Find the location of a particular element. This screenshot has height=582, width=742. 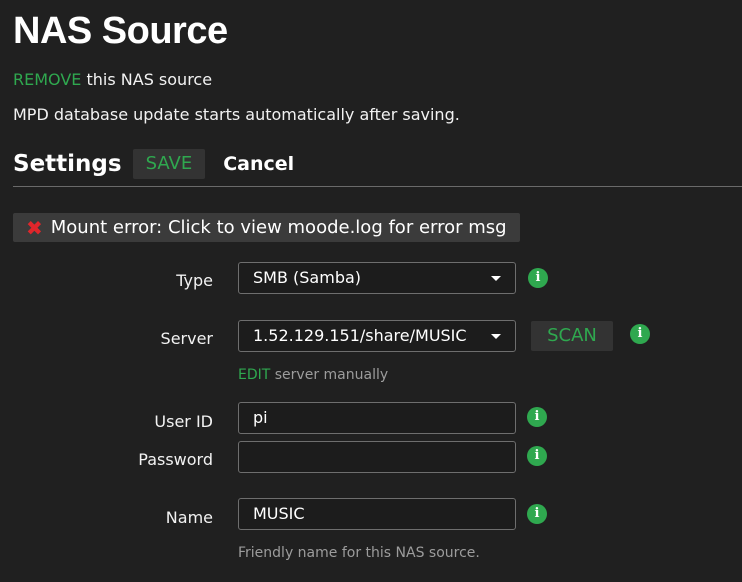

password-label: Password is located at coordinates (175, 459).